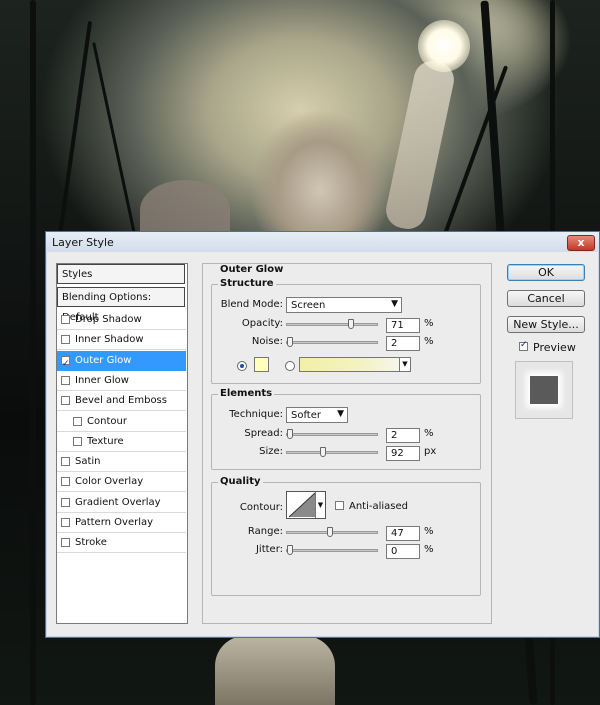 The image size is (600, 705). What do you see at coordinates (242, 366) in the screenshot?
I see `solid-color-radio` at bounding box center [242, 366].